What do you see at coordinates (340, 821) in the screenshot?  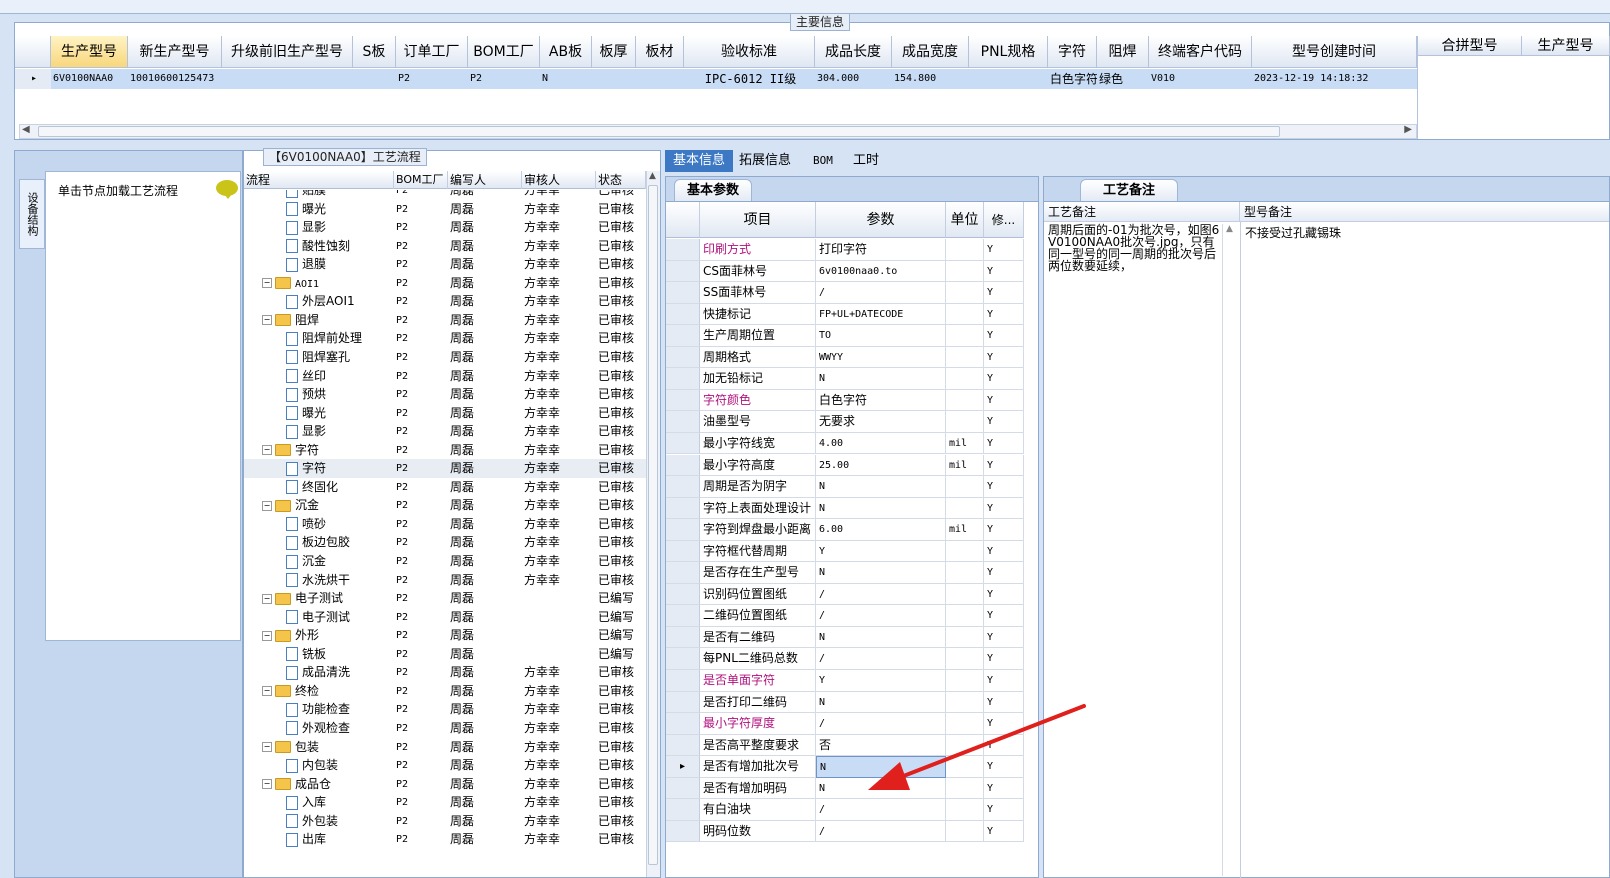 I see `tree-item-node: 外包装` at bounding box center [340, 821].